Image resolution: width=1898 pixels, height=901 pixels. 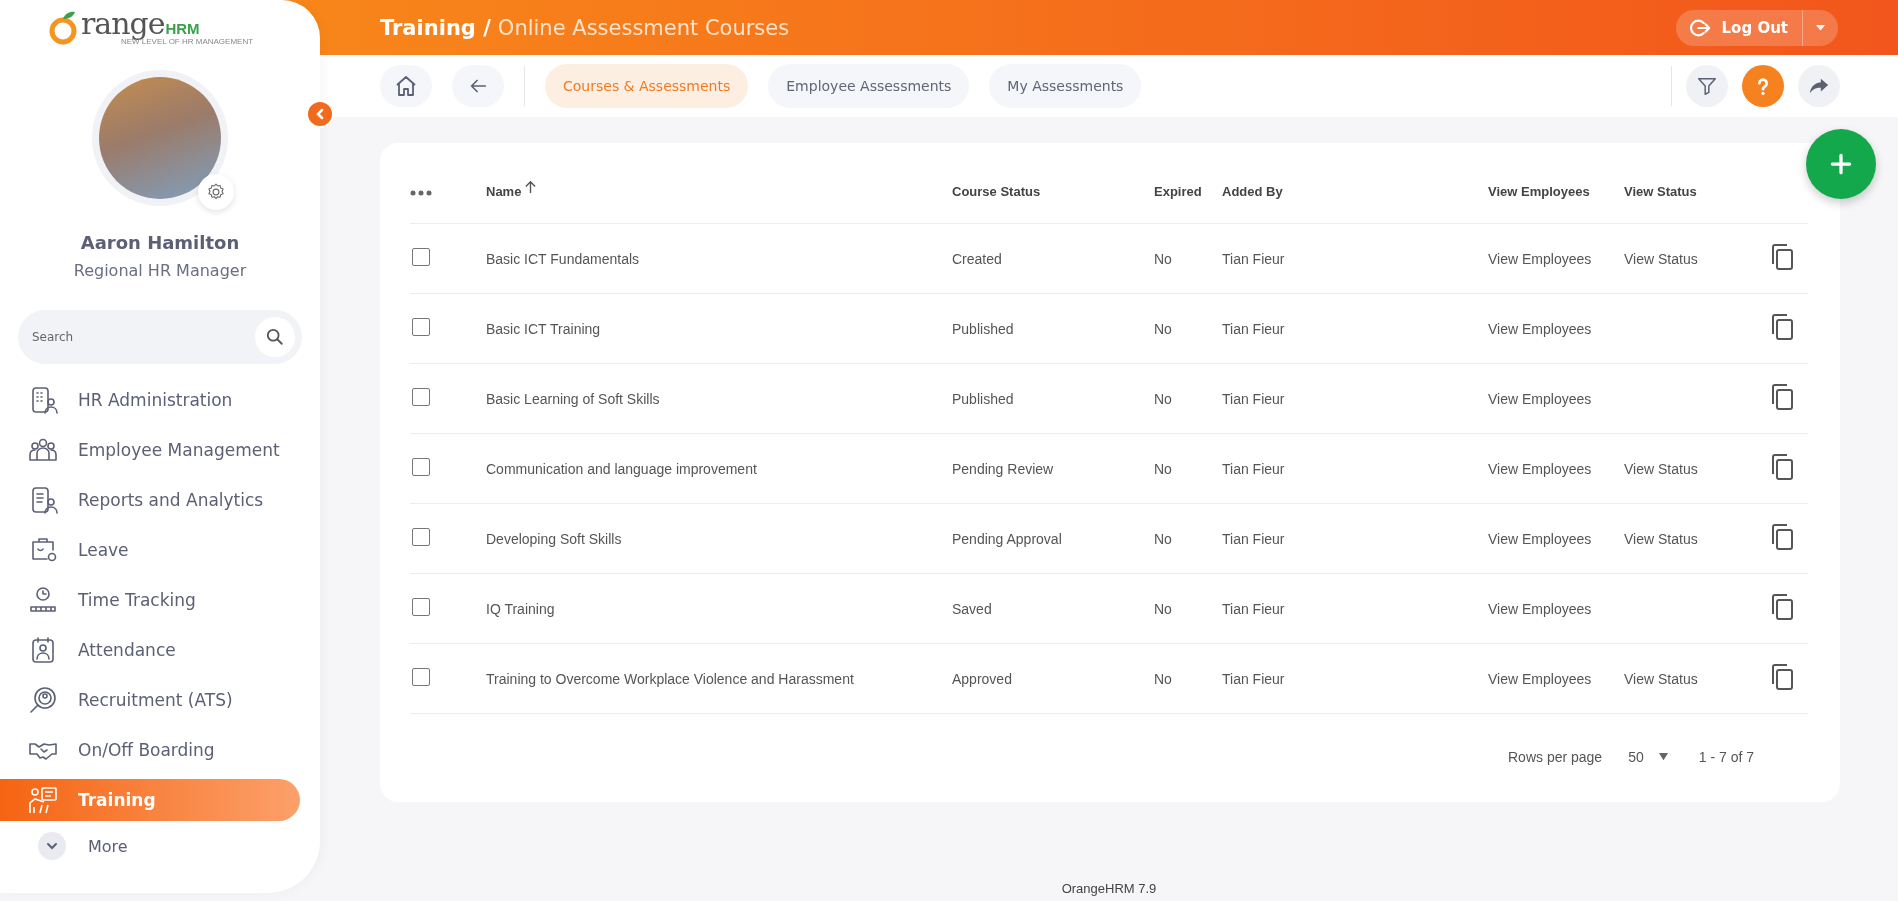 I want to click on collapse-sidebar-button, so click(x=320, y=114).